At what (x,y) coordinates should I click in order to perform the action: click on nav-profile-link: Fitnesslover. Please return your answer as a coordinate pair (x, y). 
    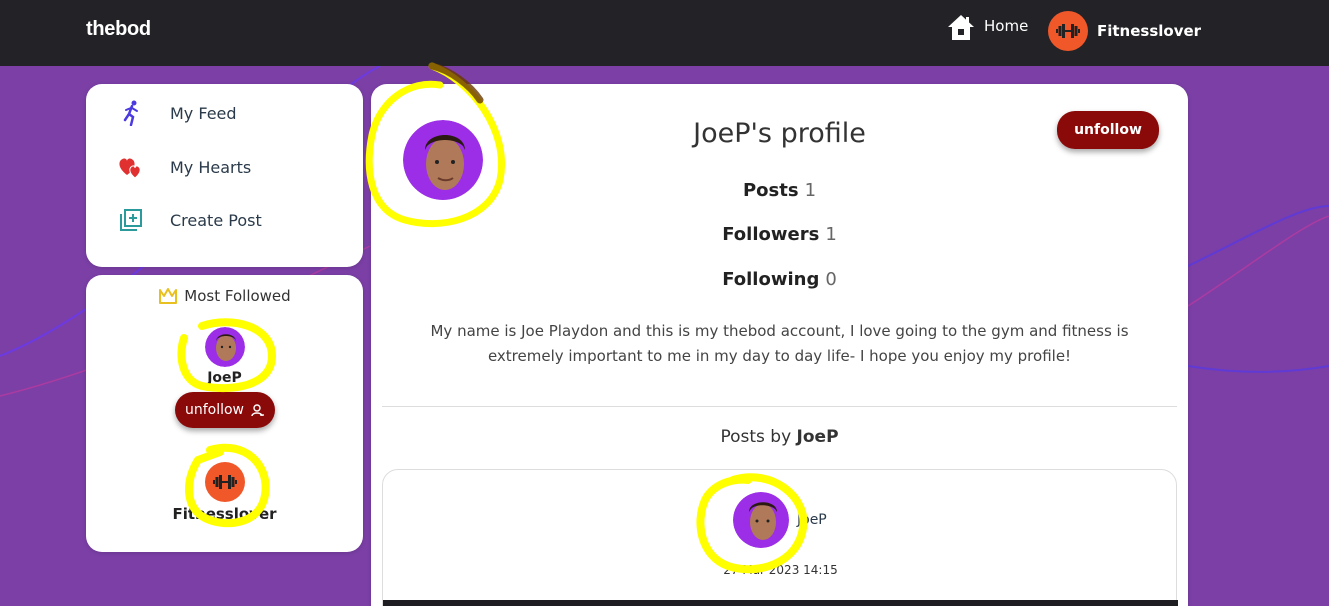
    Looking at the image, I should click on (1124, 31).